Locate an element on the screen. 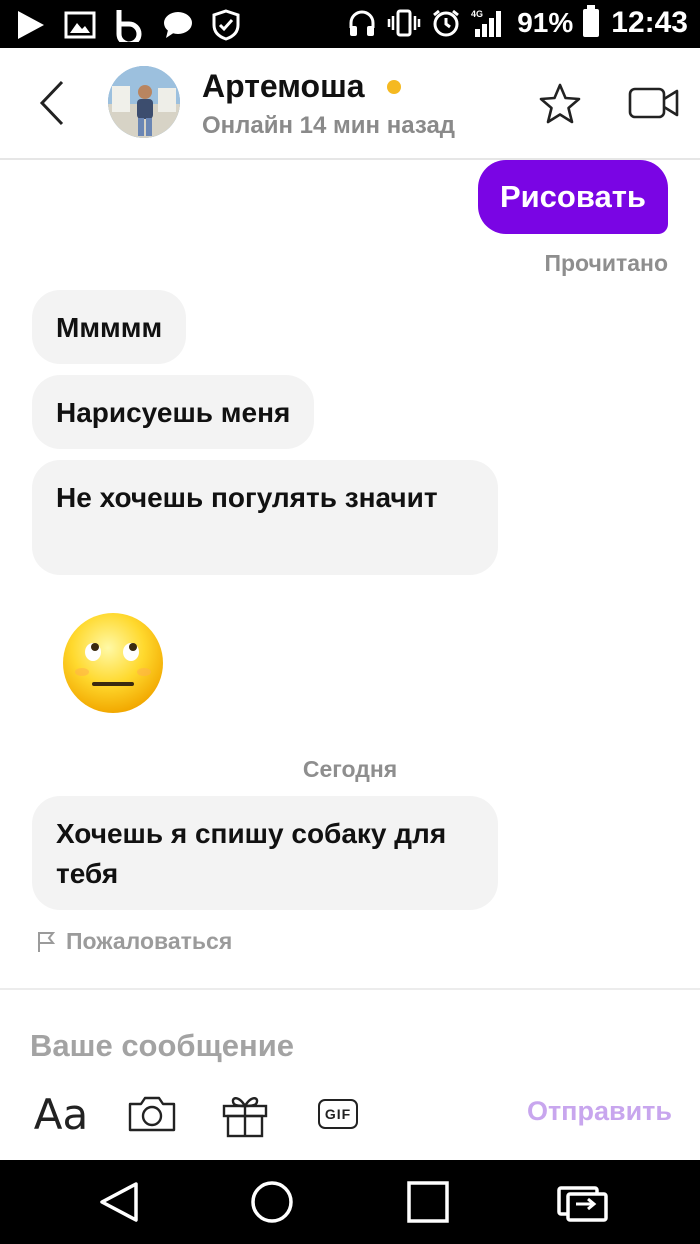 The image size is (700, 1244). clock: 12:43 is located at coordinates (649, 22).